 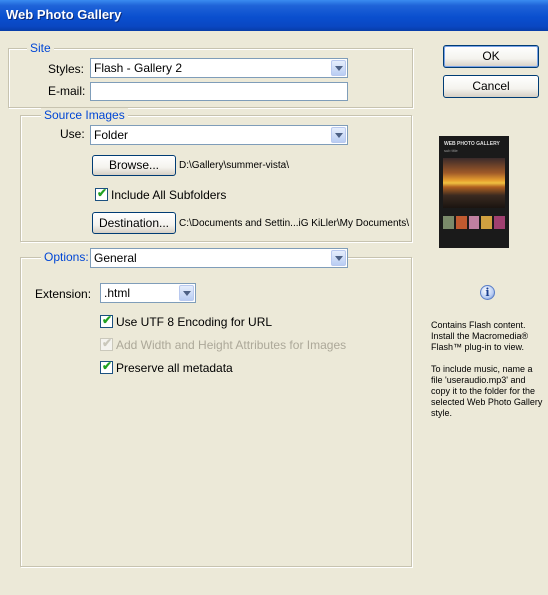 I want to click on options-section-dropdown: General, so click(x=219, y=258).